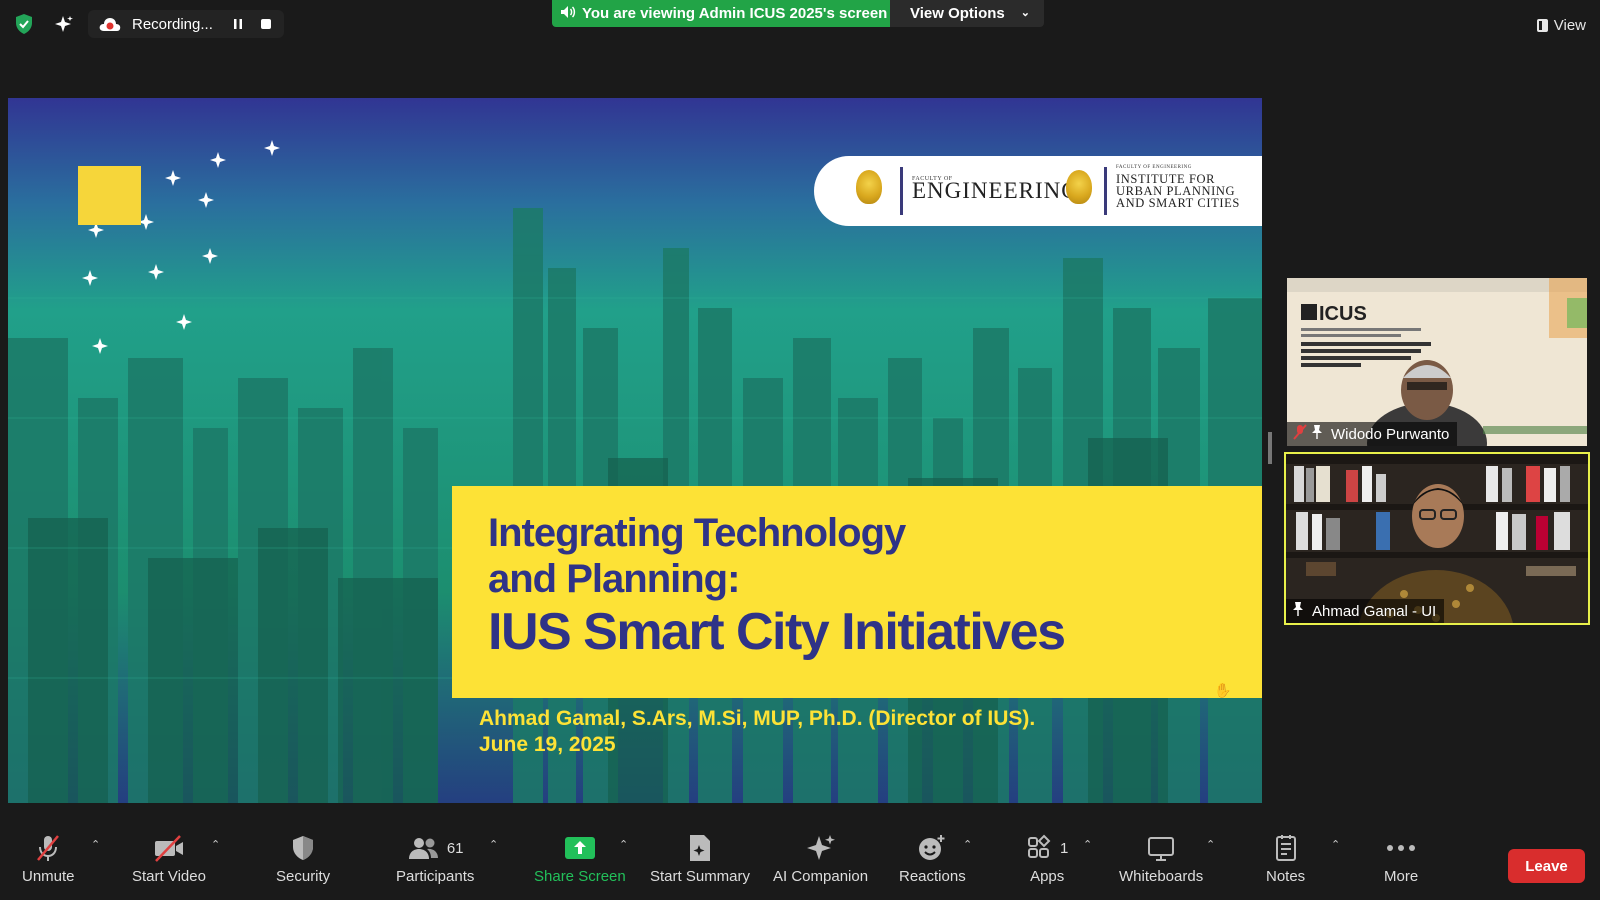 The image size is (1600, 900). Describe the element at coordinates (735, 13) in the screenshot. I see `viewing-banner-text: You are viewing Admin ICUS 2025's screen` at that location.